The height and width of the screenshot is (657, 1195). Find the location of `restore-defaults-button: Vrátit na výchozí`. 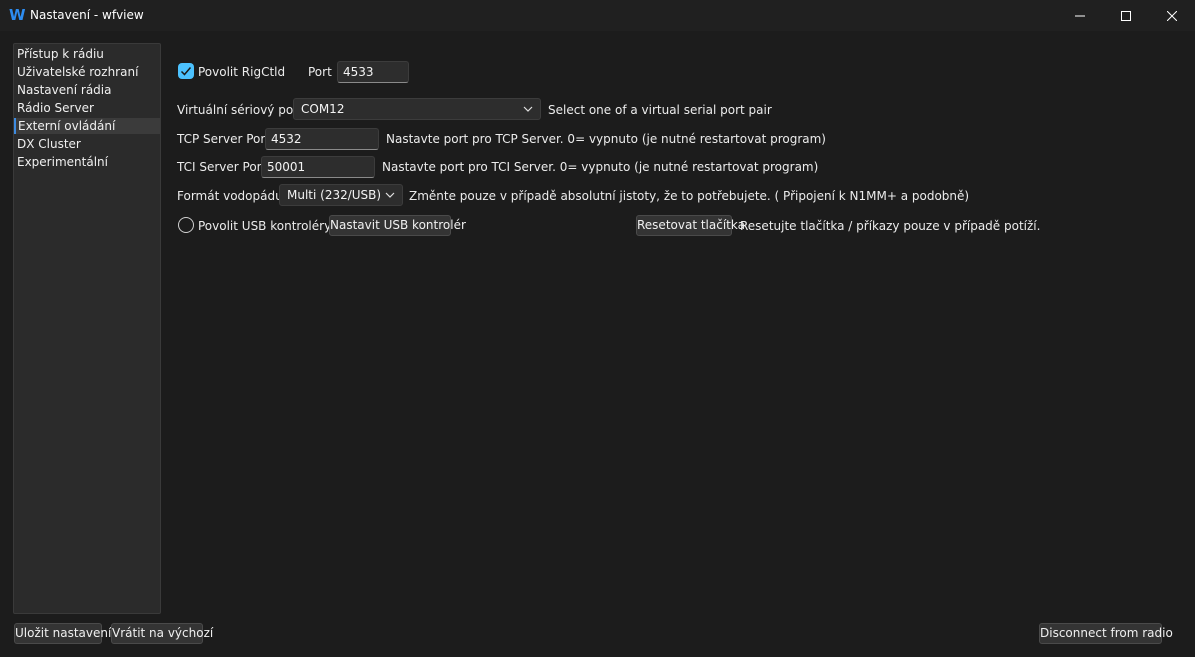

restore-defaults-button: Vrátit na výchozí is located at coordinates (162, 633).